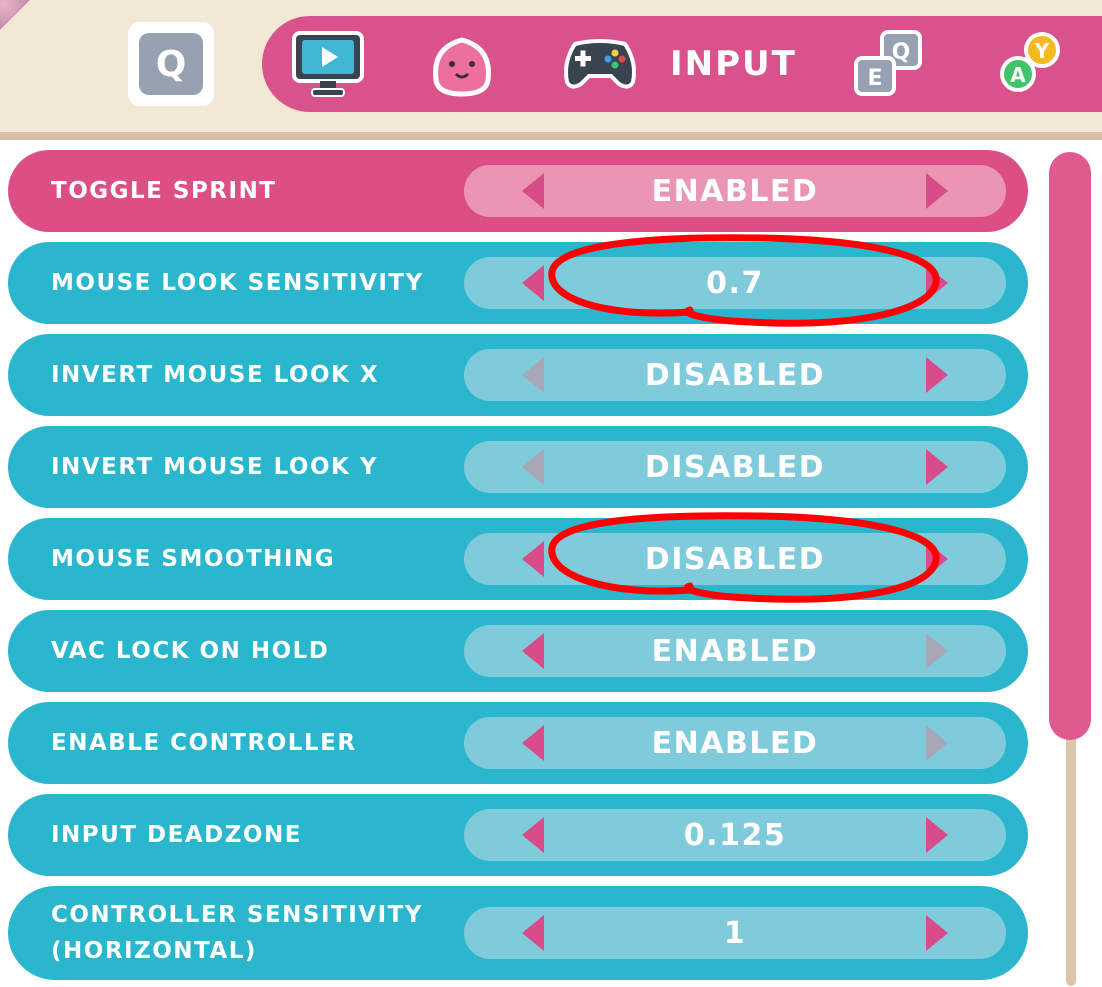 The image size is (1102, 987). I want to click on eq-keys-icon: Q E, so click(888, 63).